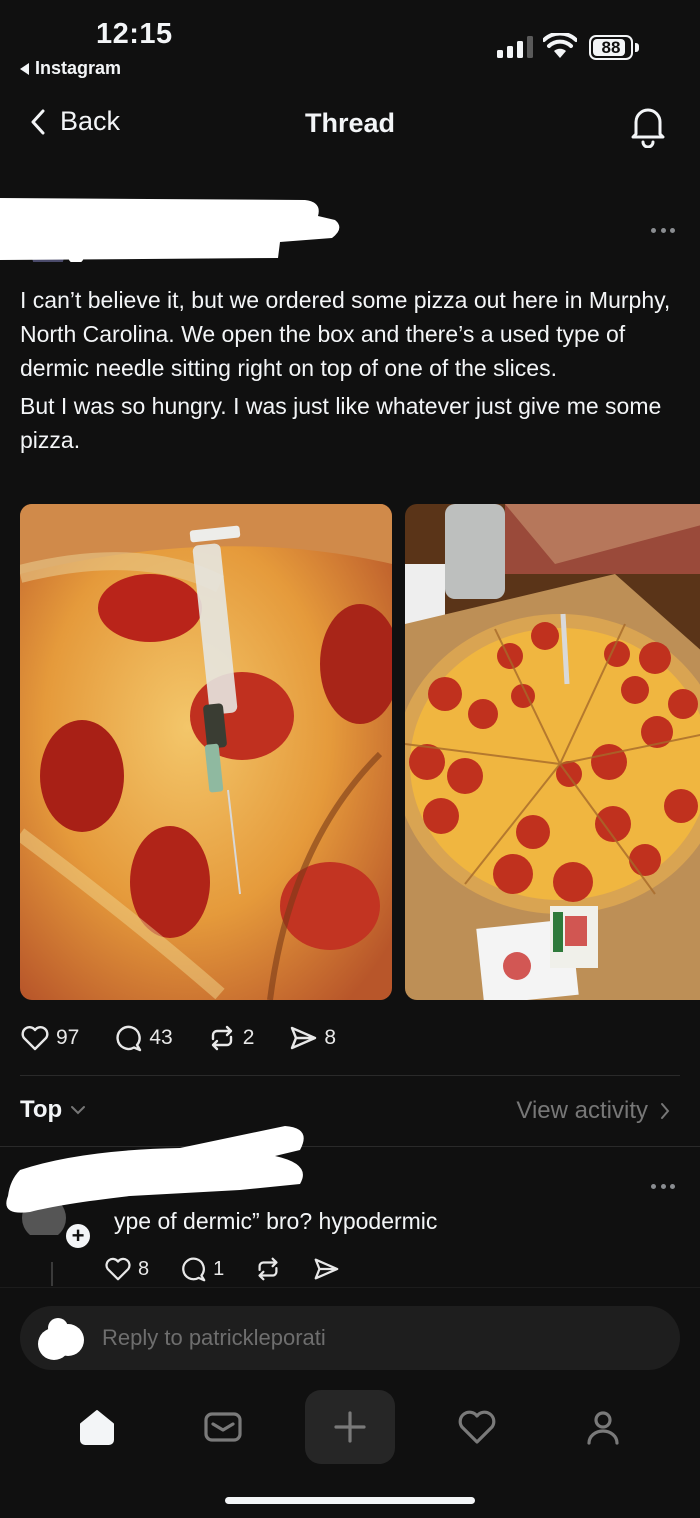 This screenshot has height=1518, width=700. I want to click on tab-activity, so click(477, 1427).